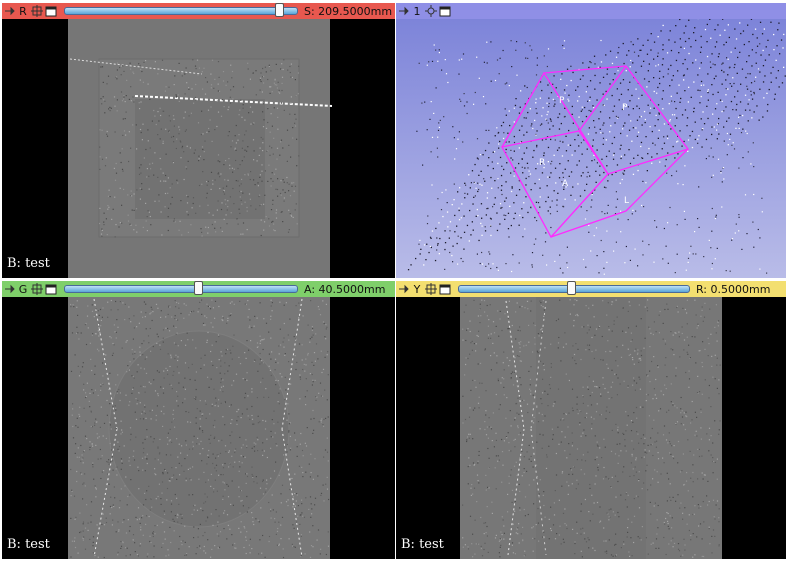  Describe the element at coordinates (625, 108) in the screenshot. I see `cube-label-p2: P` at that location.